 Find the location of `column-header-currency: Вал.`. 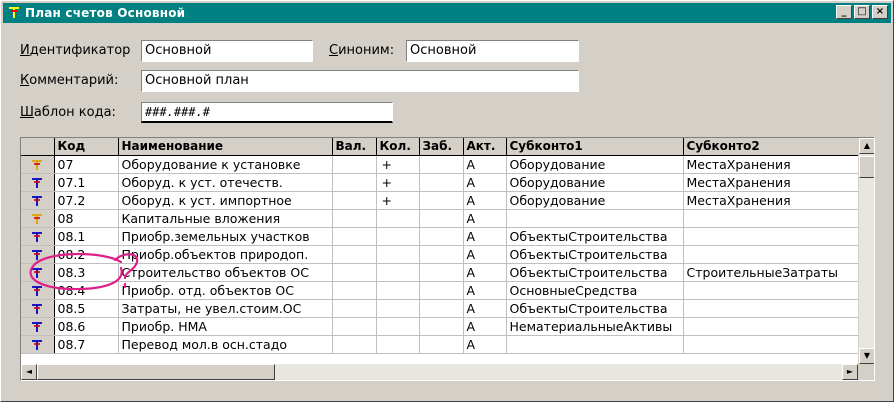

column-header-currency: Вал. is located at coordinates (354, 147).